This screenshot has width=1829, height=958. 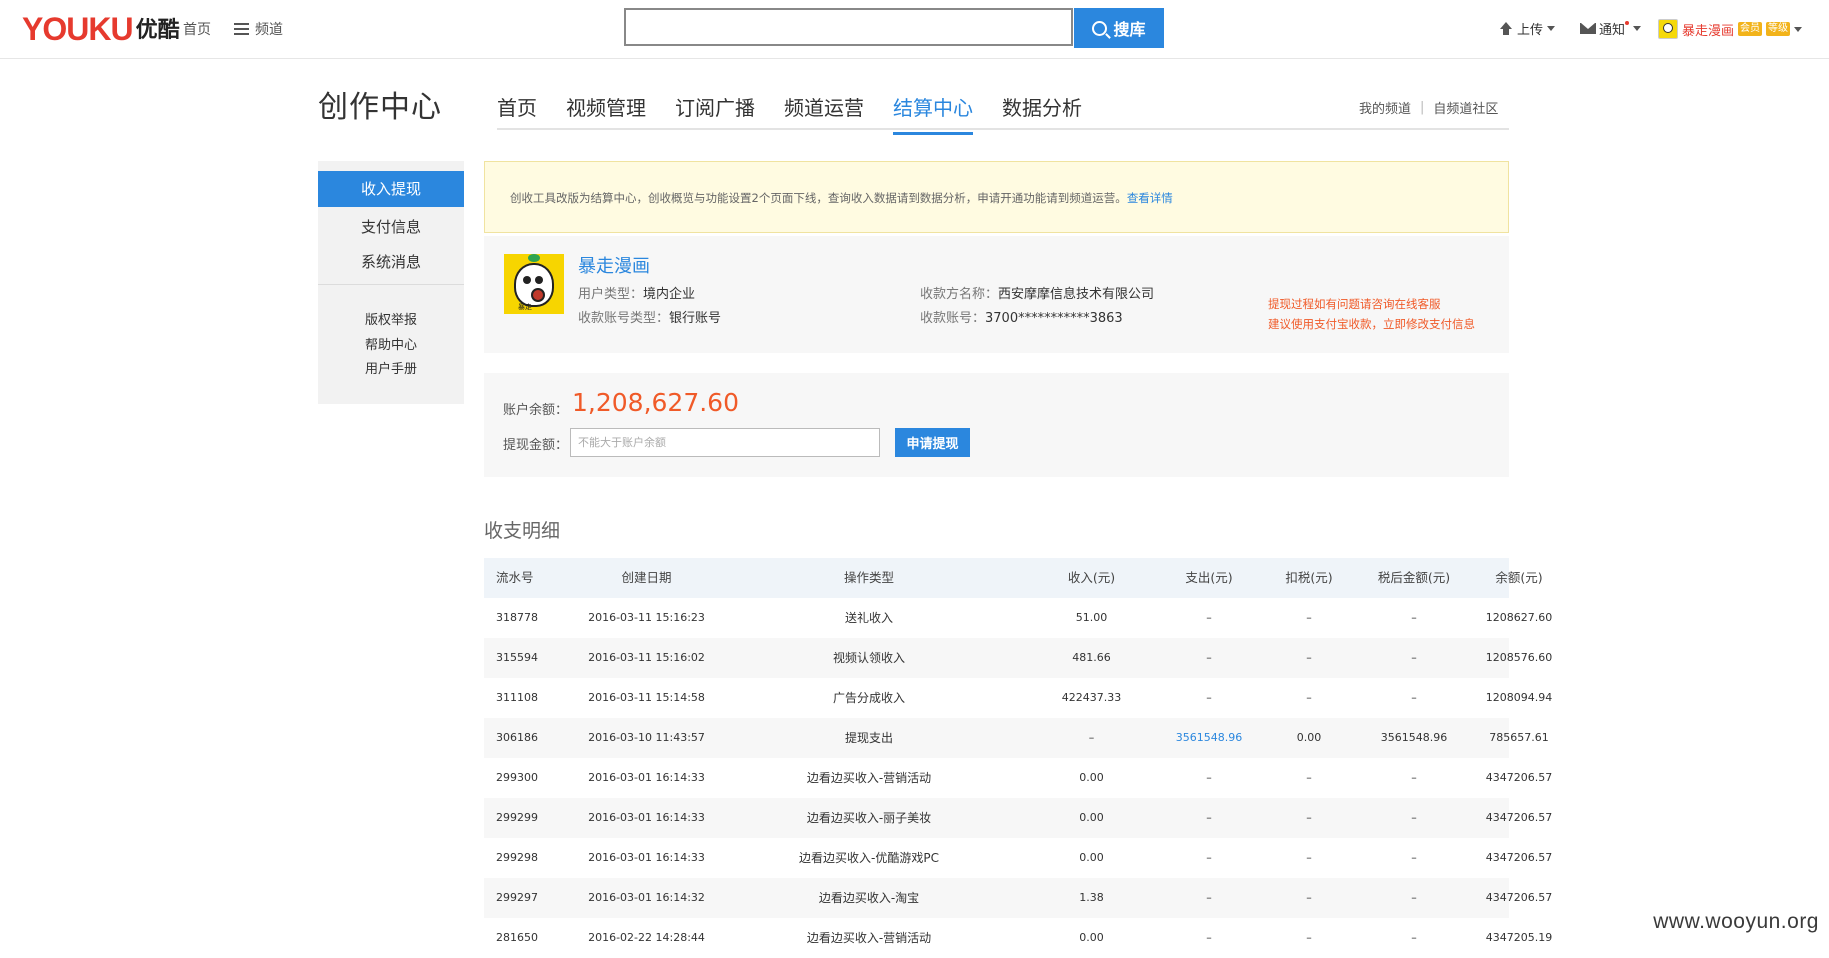 I want to click on tab-settlement: 结算中心, so click(x=933, y=113).